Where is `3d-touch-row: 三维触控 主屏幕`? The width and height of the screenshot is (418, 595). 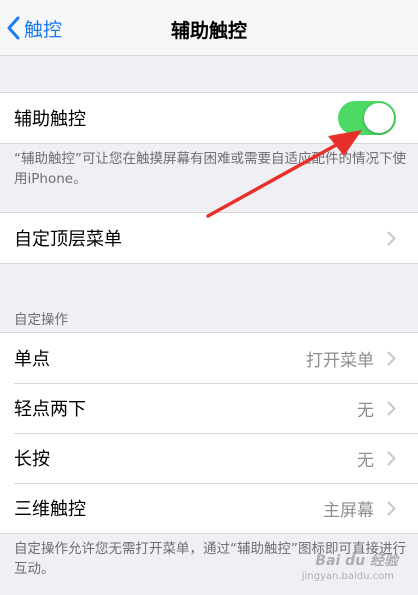
3d-touch-row: 三维触控 主屏幕 is located at coordinates (209, 508).